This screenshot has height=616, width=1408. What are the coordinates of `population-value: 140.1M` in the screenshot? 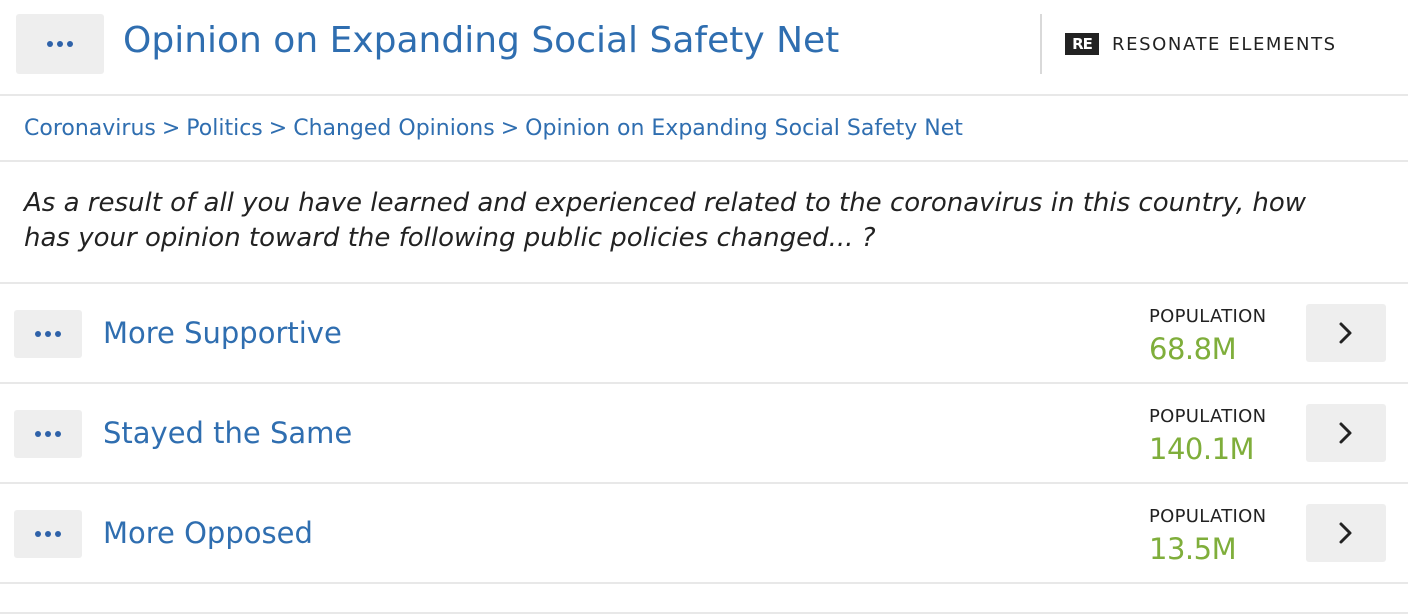 It's located at (1202, 449).